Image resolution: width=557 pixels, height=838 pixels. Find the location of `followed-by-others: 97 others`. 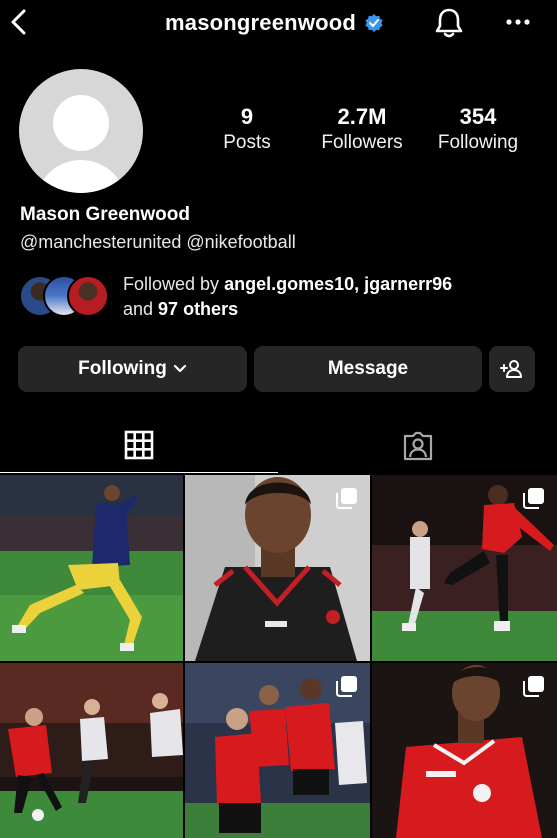

followed-by-others: 97 others is located at coordinates (198, 309).